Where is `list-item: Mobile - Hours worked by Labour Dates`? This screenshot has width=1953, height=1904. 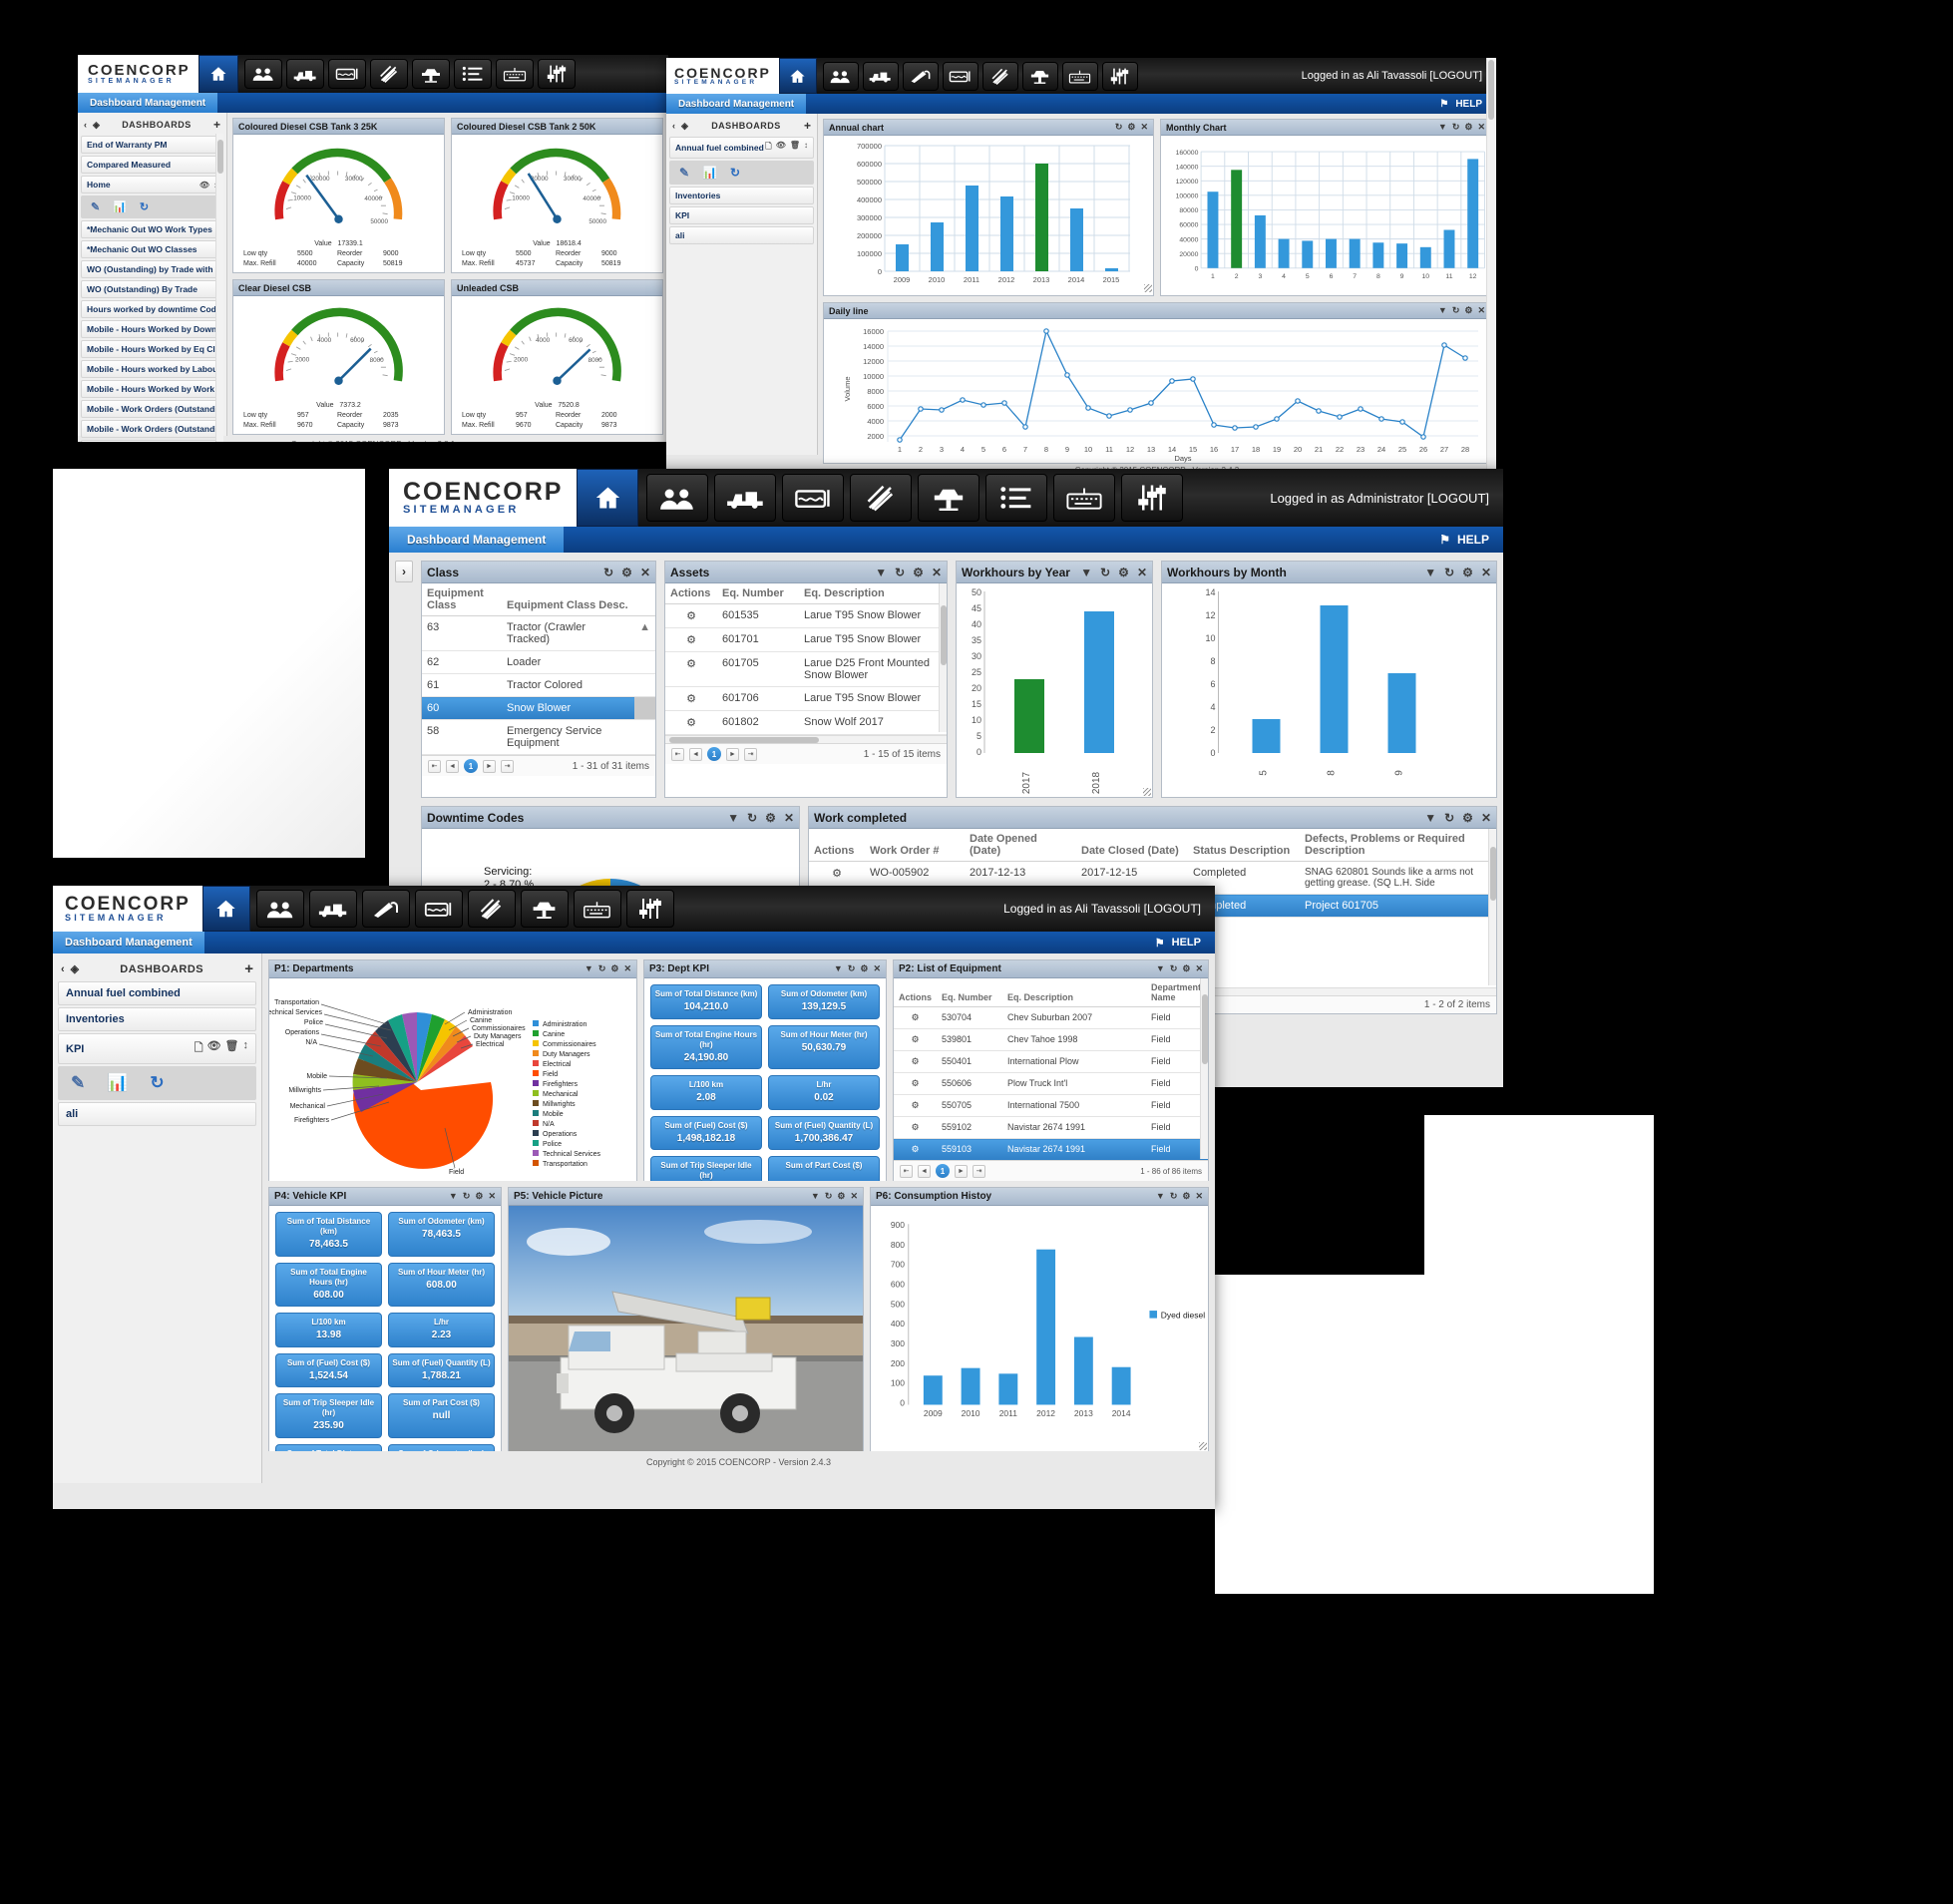 list-item: Mobile - Hours worked by Labour Dates is located at coordinates (152, 369).